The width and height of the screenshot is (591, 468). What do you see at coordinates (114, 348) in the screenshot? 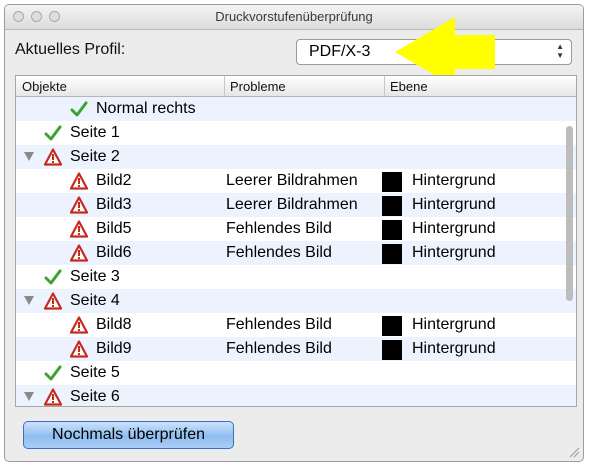
I see `object-name: Bild9` at bounding box center [114, 348].